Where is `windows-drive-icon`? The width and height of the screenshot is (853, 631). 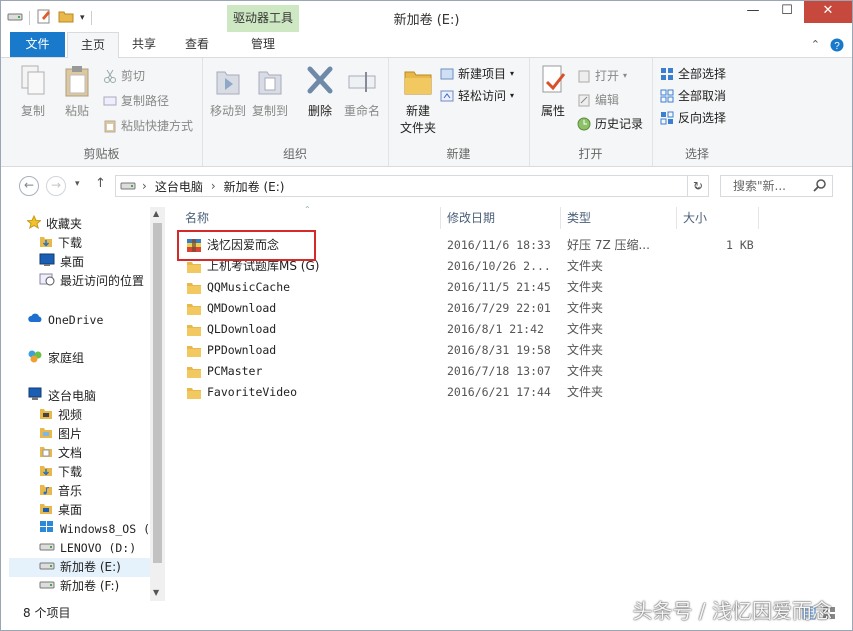
windows-drive-icon is located at coordinates (47, 530).